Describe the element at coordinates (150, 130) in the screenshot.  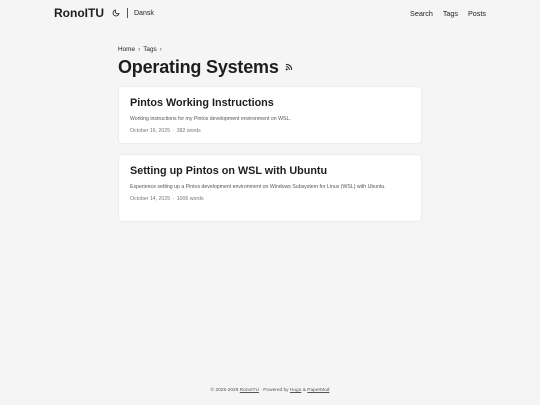
I see `post-date: October 16, 2025` at that location.